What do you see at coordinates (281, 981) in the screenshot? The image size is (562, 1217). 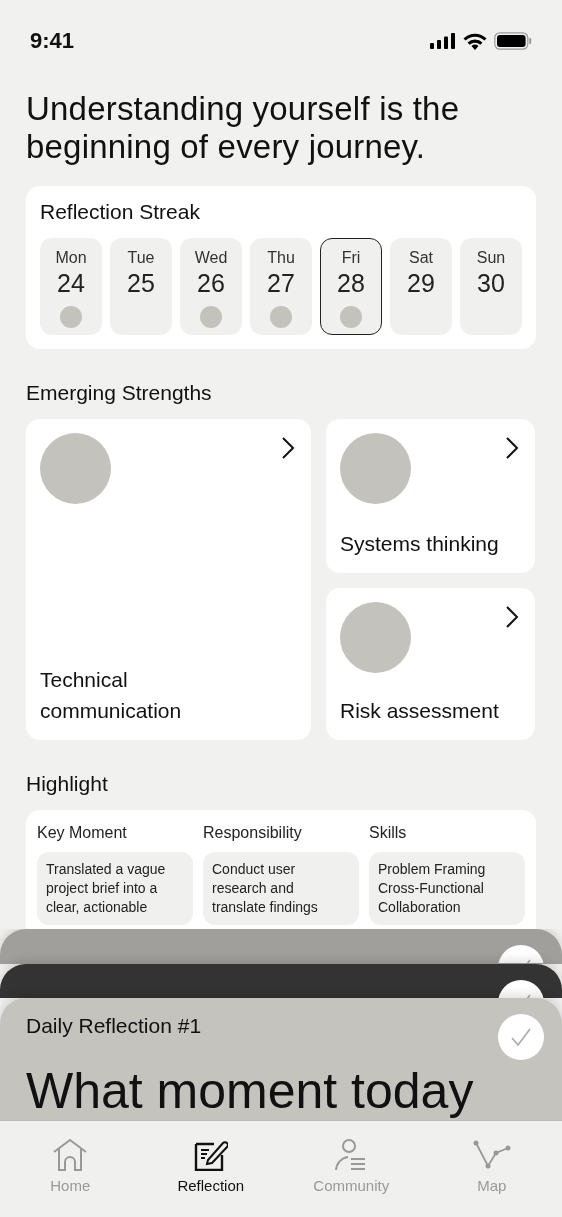 I see `reflection-card` at bounding box center [281, 981].